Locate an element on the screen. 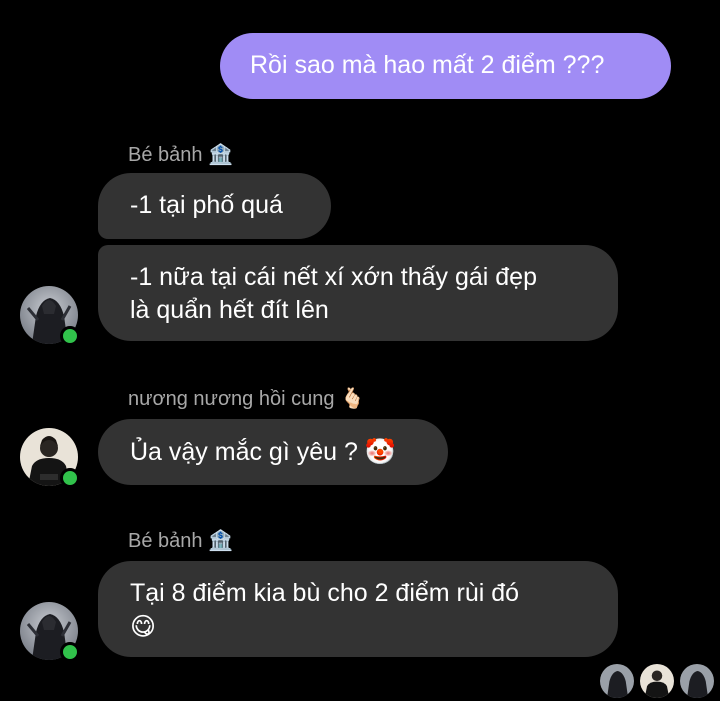  incoming-message-text: Ủa vậy mắc gì yêu ? is located at coordinates (244, 452).